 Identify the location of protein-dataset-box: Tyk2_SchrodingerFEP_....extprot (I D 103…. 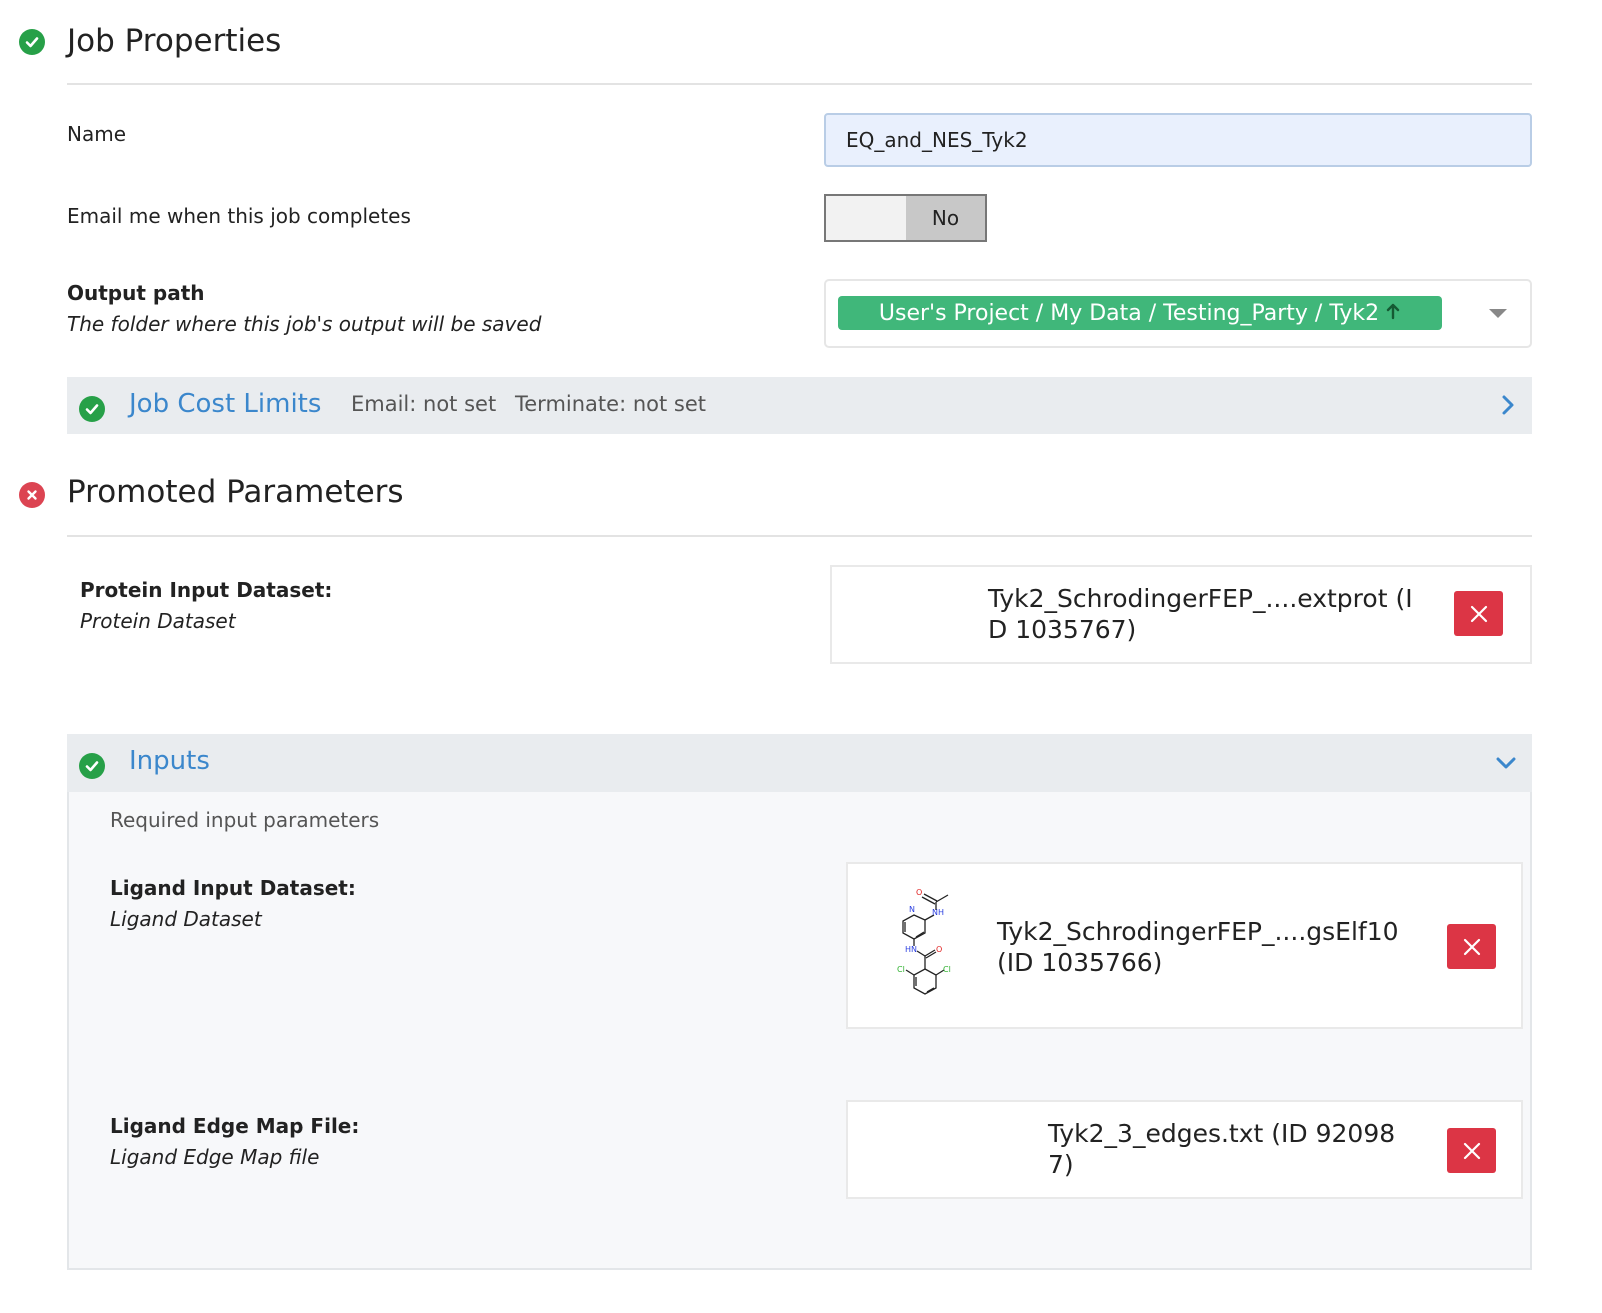
(1181, 614).